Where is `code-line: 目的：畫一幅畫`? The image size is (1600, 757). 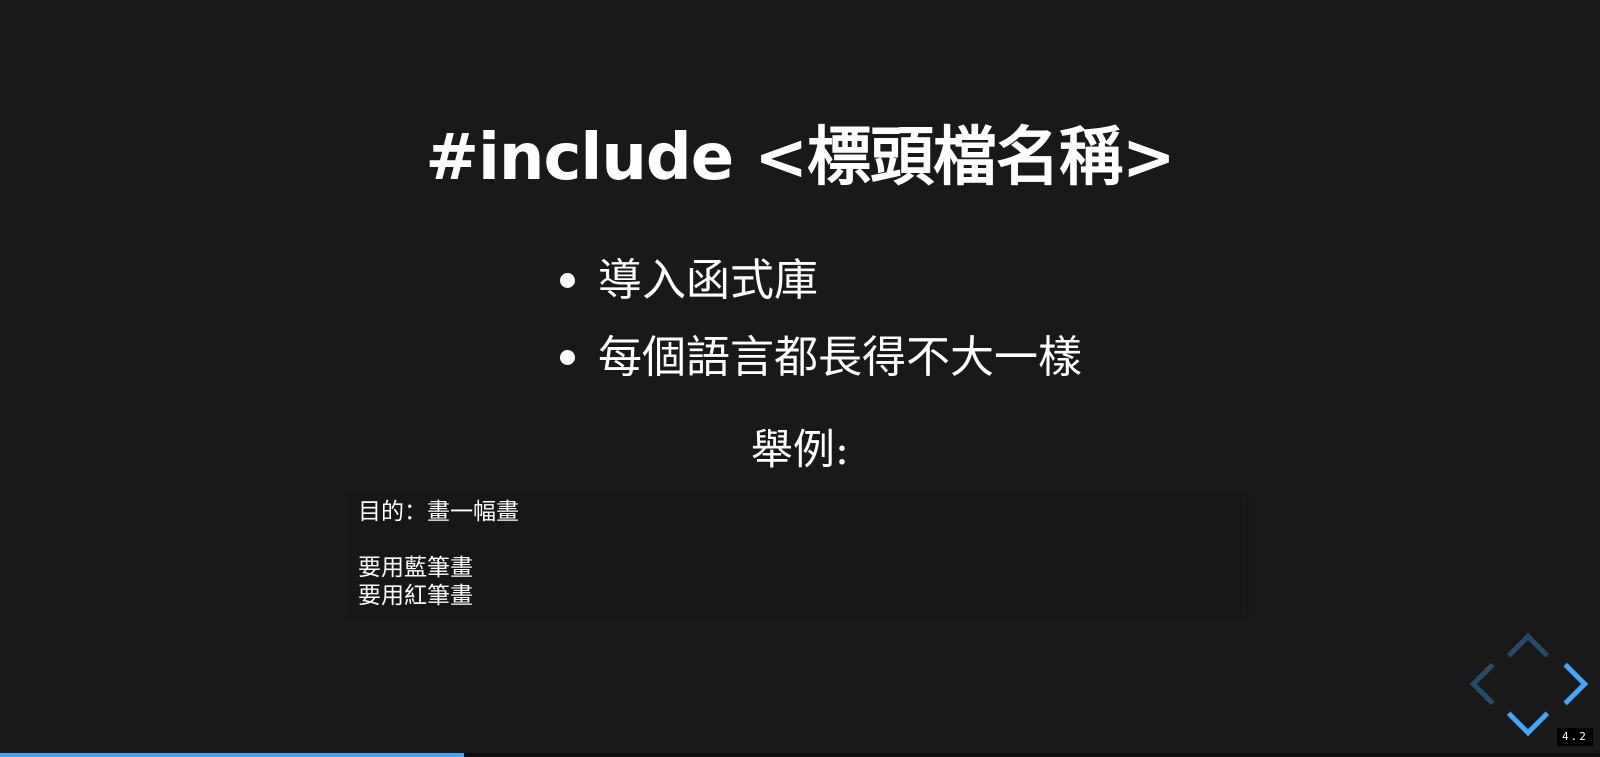
code-line: 目的：畫一幅畫 is located at coordinates (438, 512).